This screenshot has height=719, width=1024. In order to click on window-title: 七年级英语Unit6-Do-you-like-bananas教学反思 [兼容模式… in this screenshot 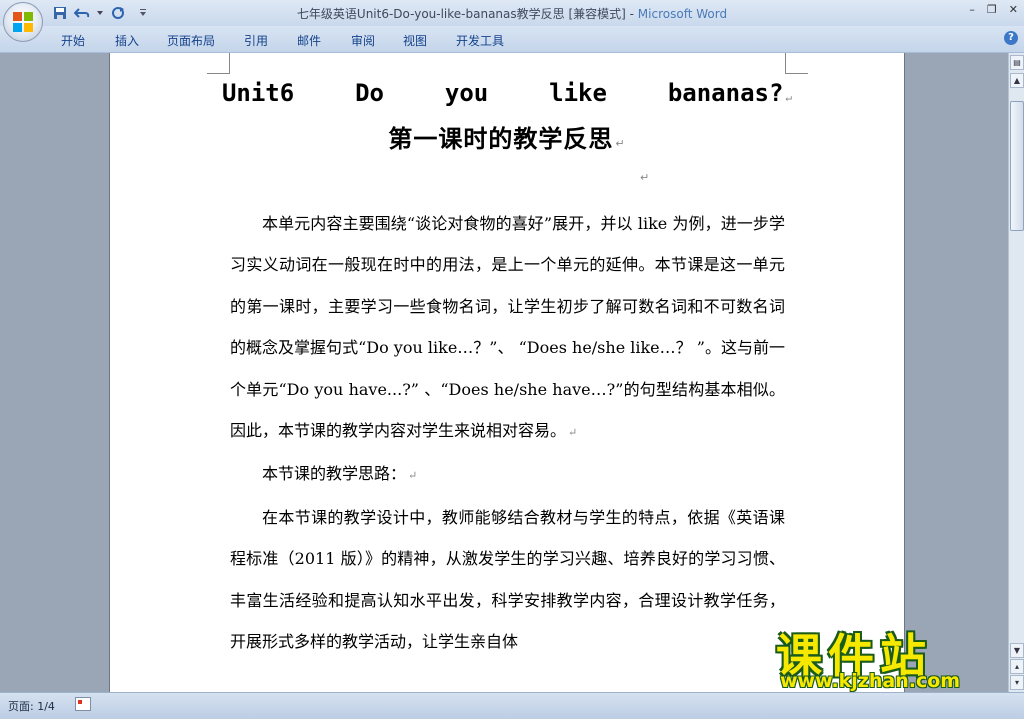, I will do `click(512, 13)`.